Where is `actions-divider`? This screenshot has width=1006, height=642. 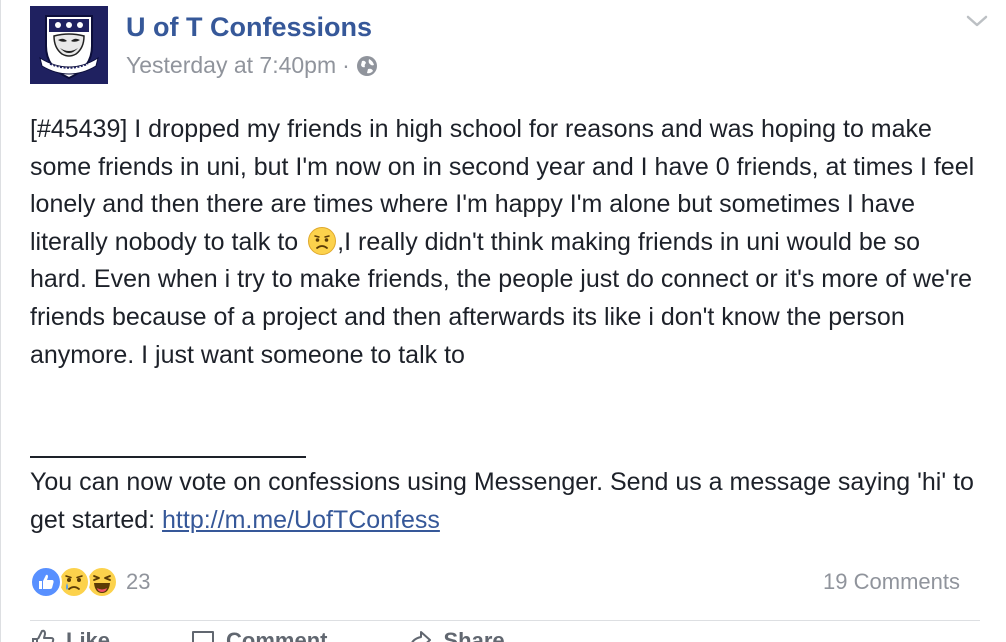
actions-divider is located at coordinates (505, 620).